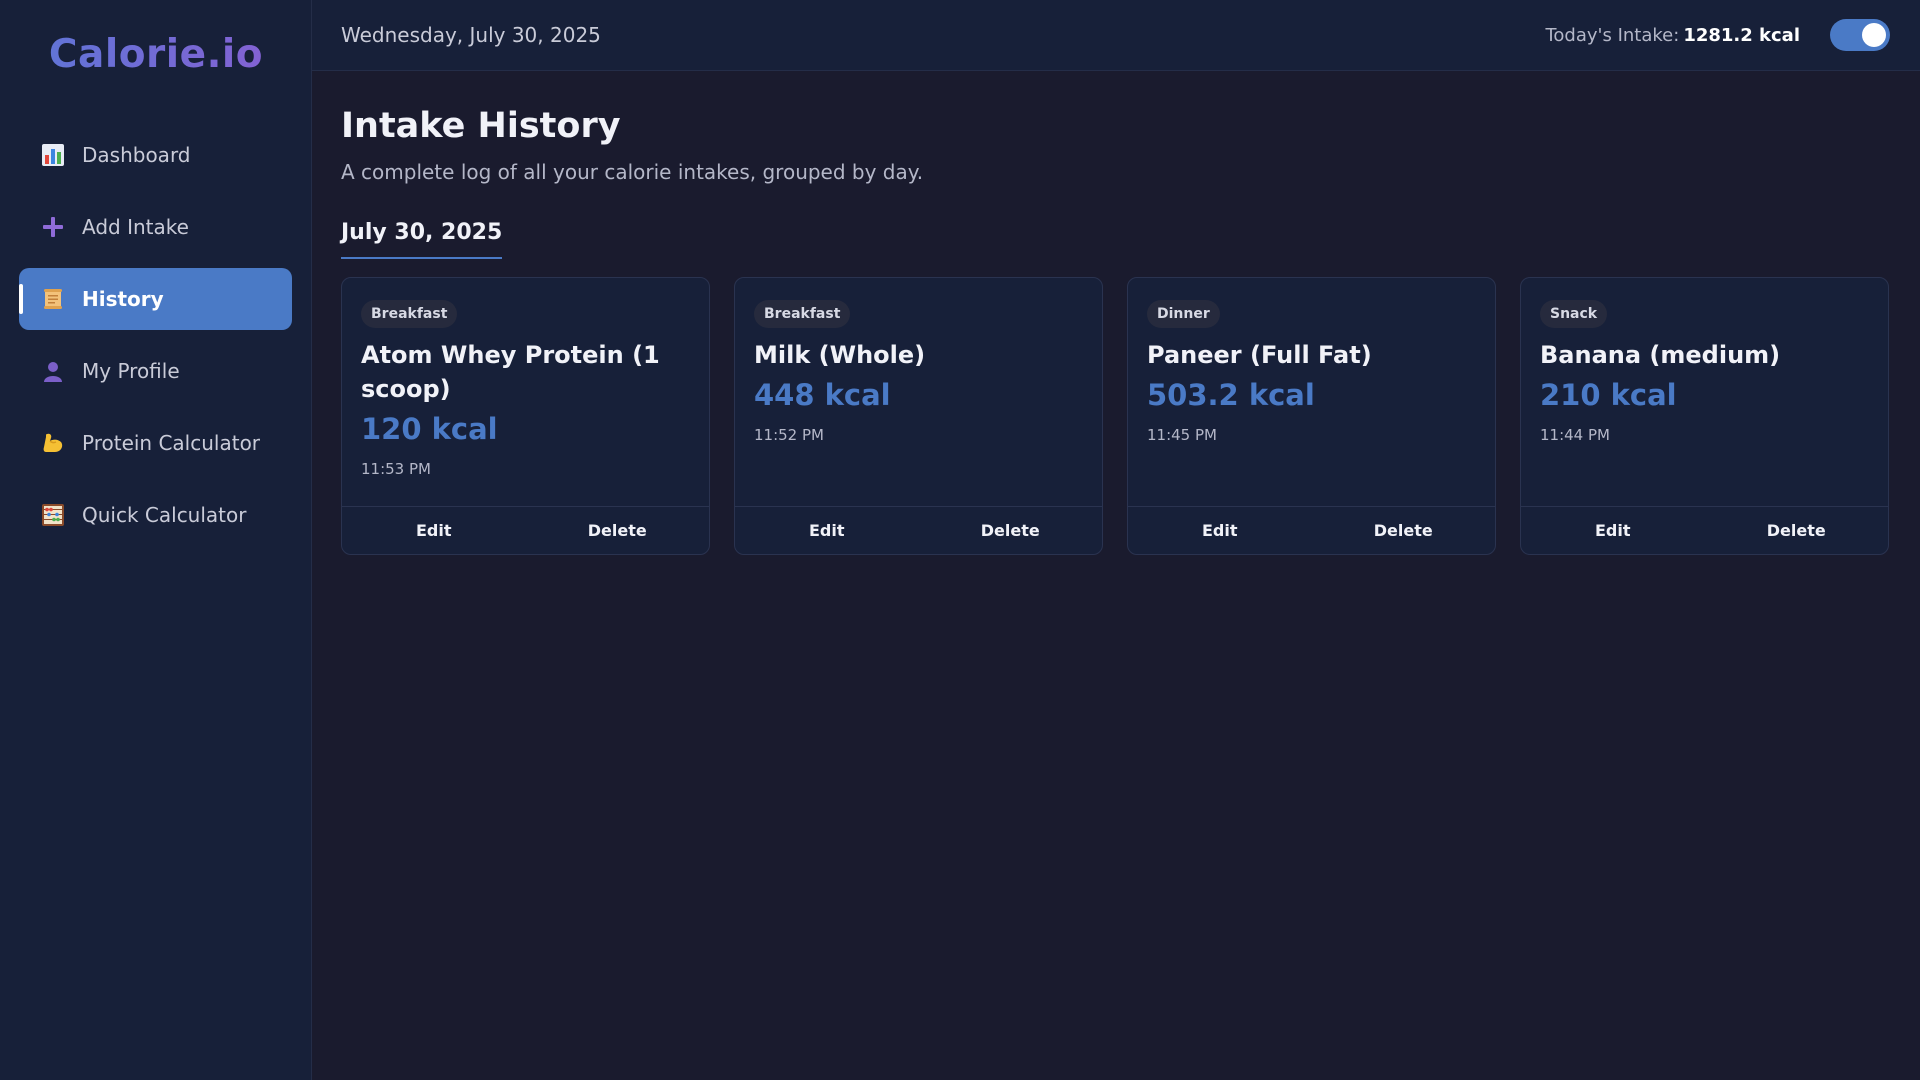 The height and width of the screenshot is (1080, 1920). What do you see at coordinates (131, 371) in the screenshot?
I see `sidebar-item-label: My Profile` at bounding box center [131, 371].